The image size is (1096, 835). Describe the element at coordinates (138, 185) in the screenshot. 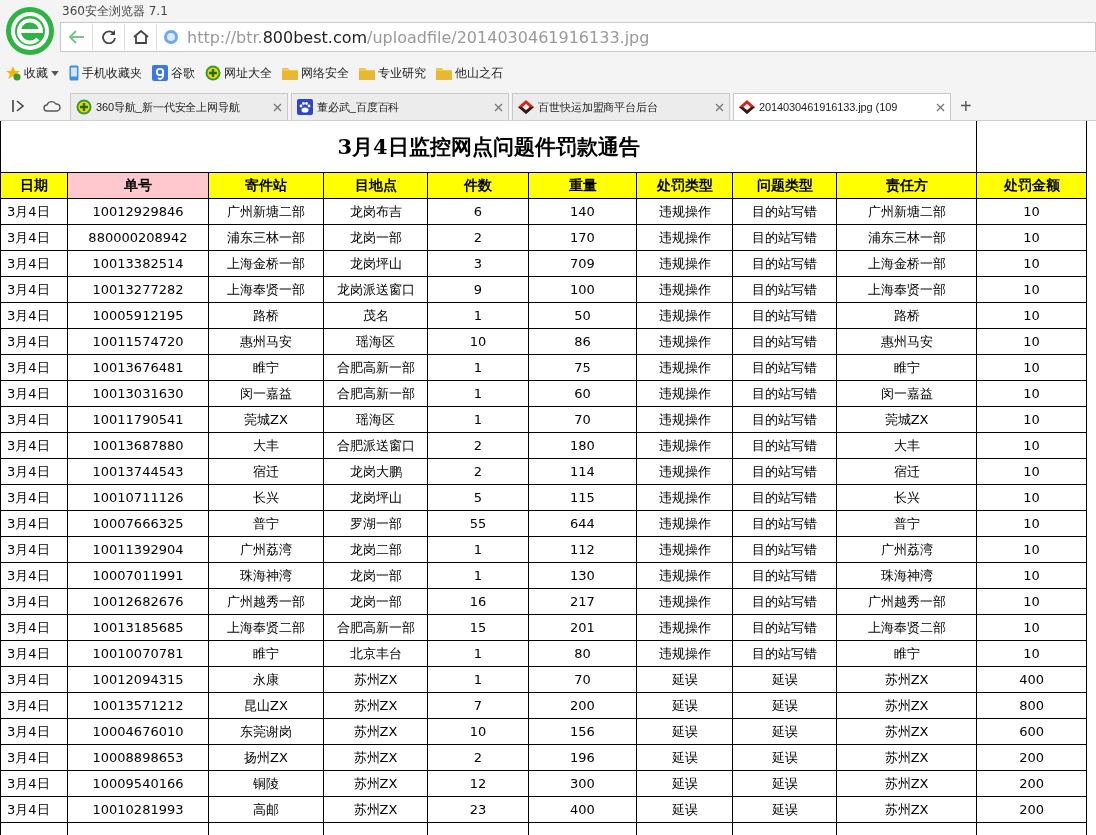

I see `column-header: 单号` at that location.